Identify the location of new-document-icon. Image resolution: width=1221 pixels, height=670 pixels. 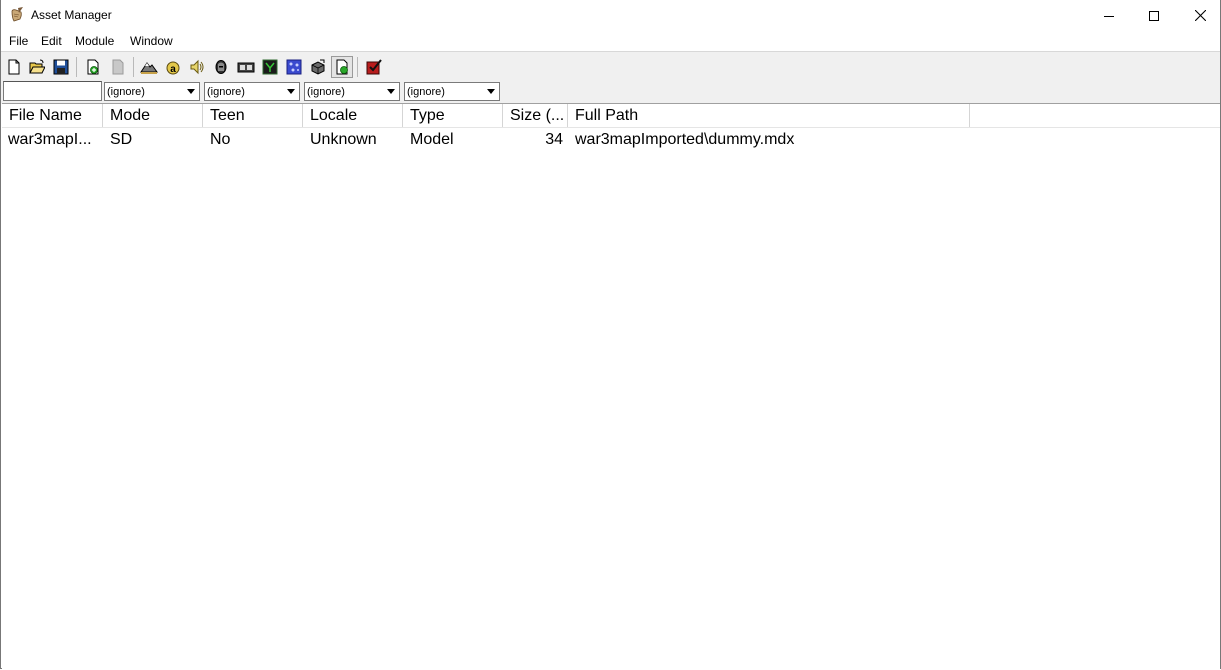
(14, 67).